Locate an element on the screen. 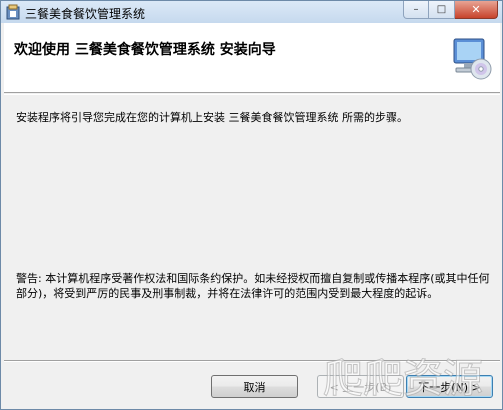 Image resolution: width=503 pixels, height=410 pixels. footer-divider is located at coordinates (252, 361).